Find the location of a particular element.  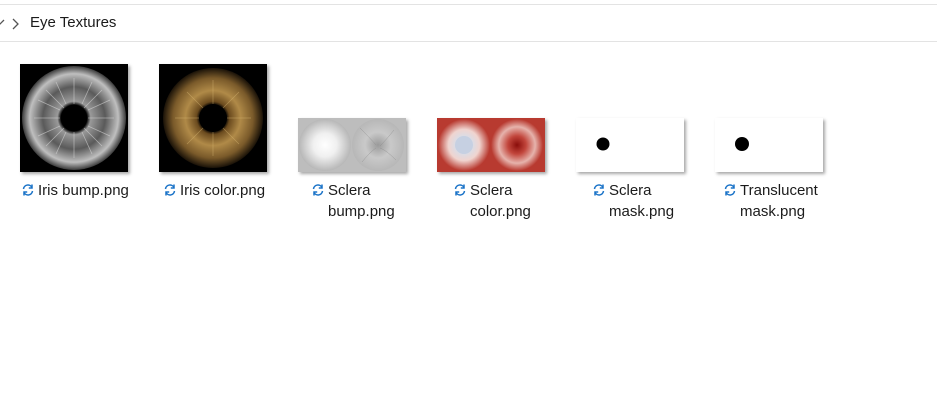

iris-color-thumbnail is located at coordinates (213, 118).